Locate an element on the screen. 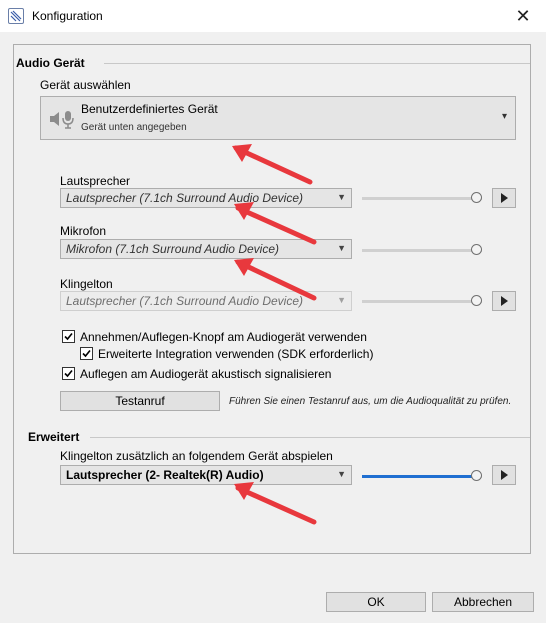  section-title-audio-device: Audio Gerät is located at coordinates (50, 63).